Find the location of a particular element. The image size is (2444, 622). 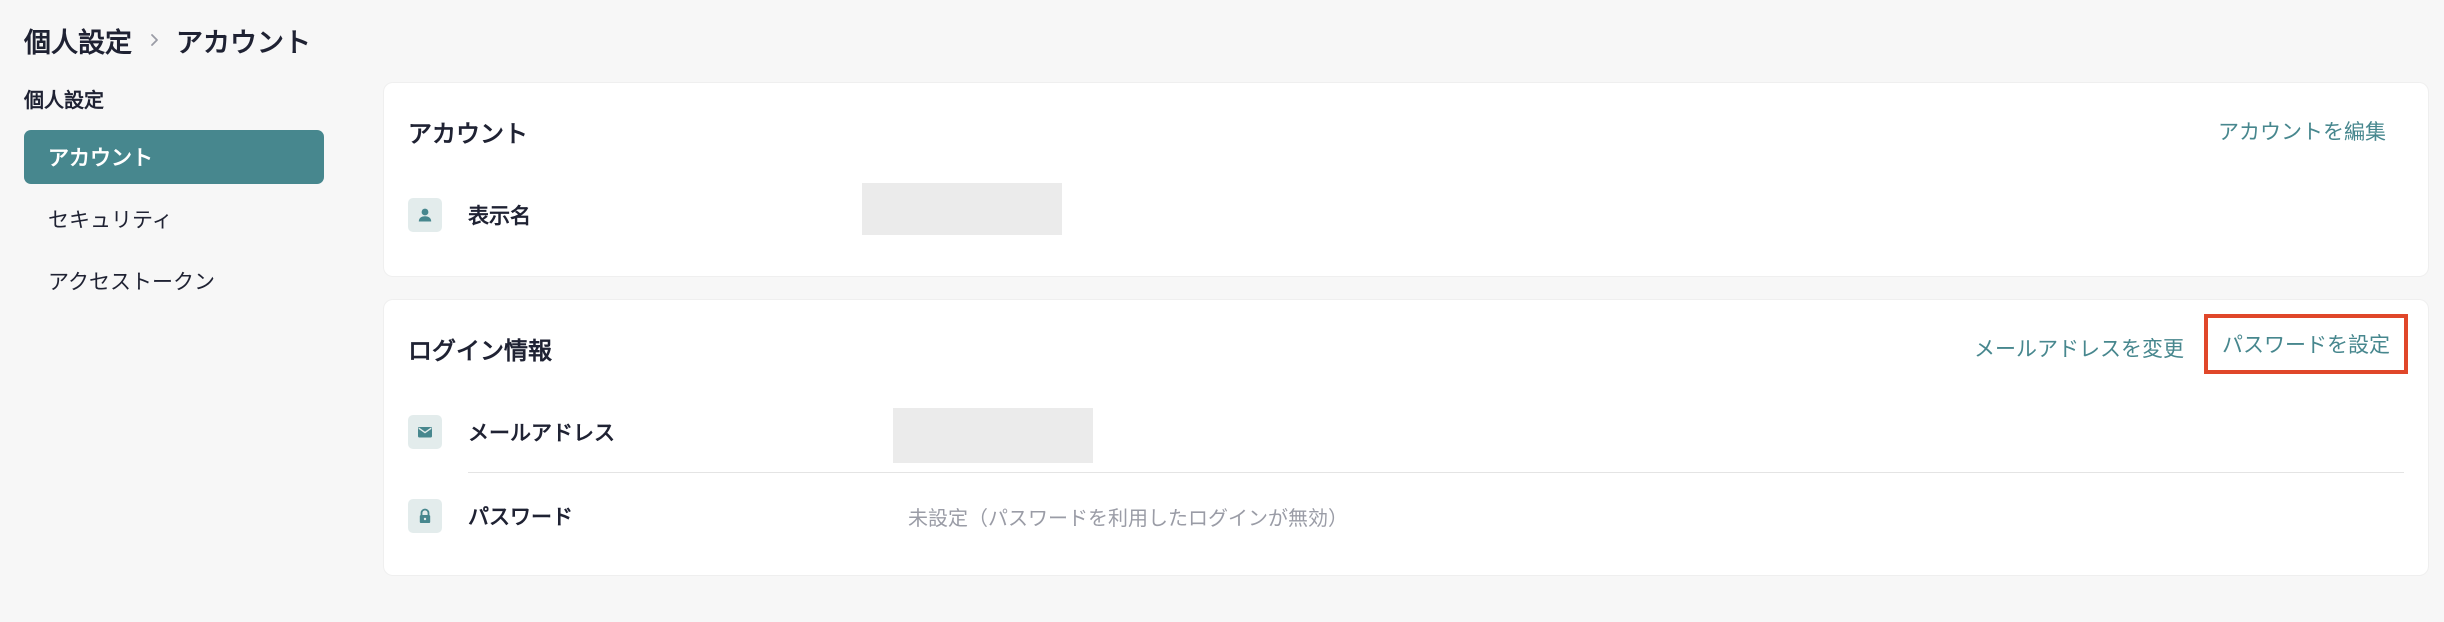

chevron-right-icon is located at coordinates (154, 40).